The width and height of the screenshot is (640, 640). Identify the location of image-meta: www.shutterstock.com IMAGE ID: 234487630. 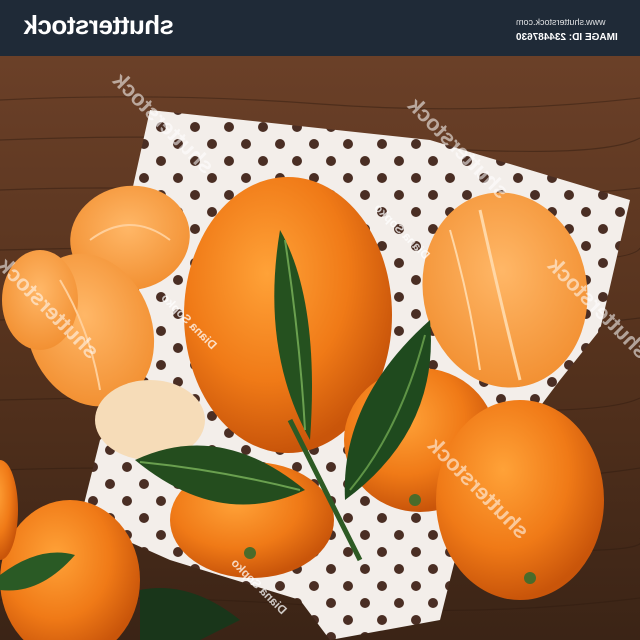
(567, 30).